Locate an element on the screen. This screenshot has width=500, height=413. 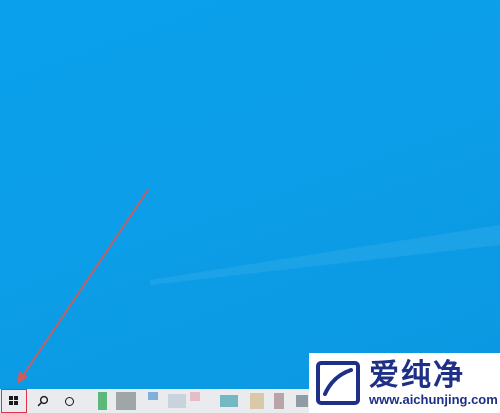
start-button is located at coordinates (14, 401).